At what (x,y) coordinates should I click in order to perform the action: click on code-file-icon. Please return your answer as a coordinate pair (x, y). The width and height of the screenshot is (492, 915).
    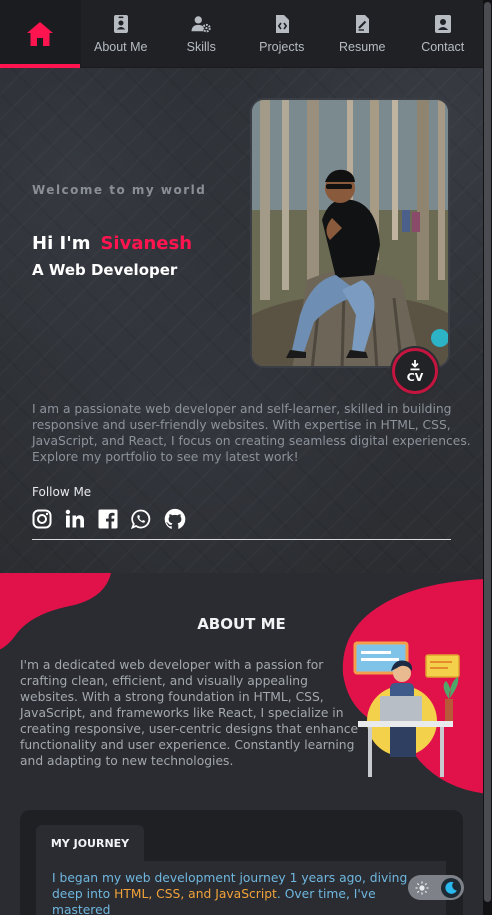
    Looking at the image, I should click on (282, 23).